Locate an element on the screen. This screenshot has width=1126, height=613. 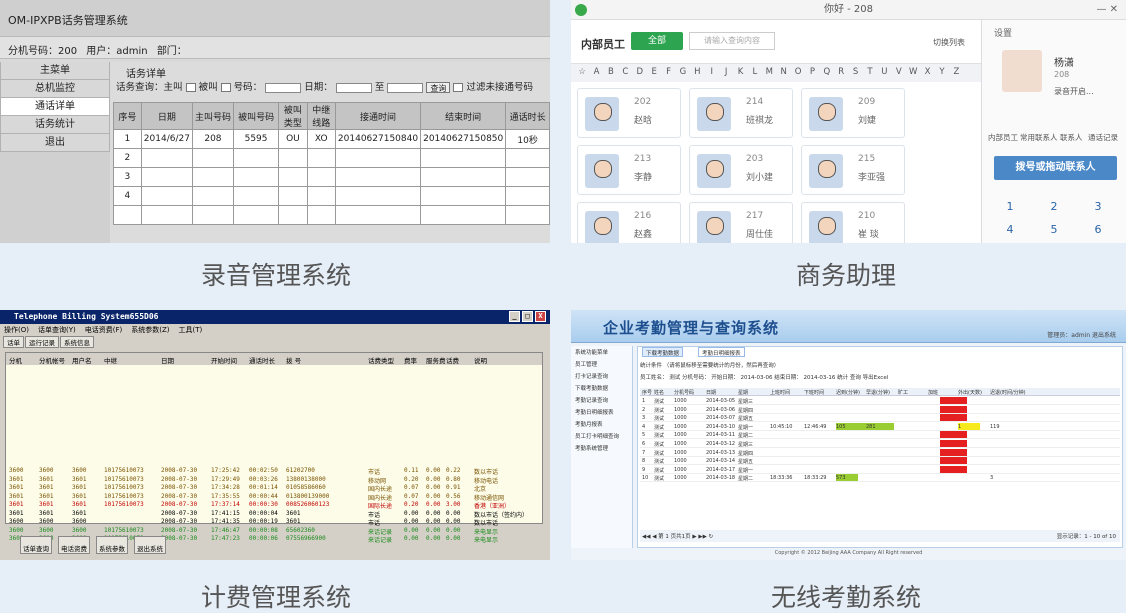
contact-card: 203 刘小建 is located at coordinates (741, 170).